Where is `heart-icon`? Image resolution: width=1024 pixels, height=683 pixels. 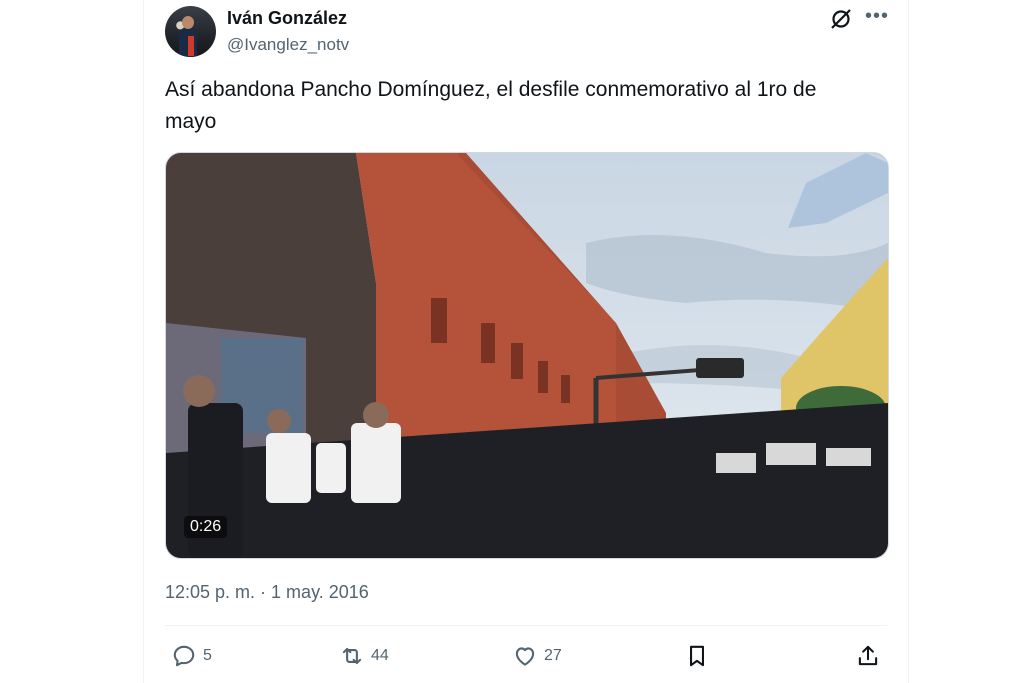
heart-icon is located at coordinates (525, 656).